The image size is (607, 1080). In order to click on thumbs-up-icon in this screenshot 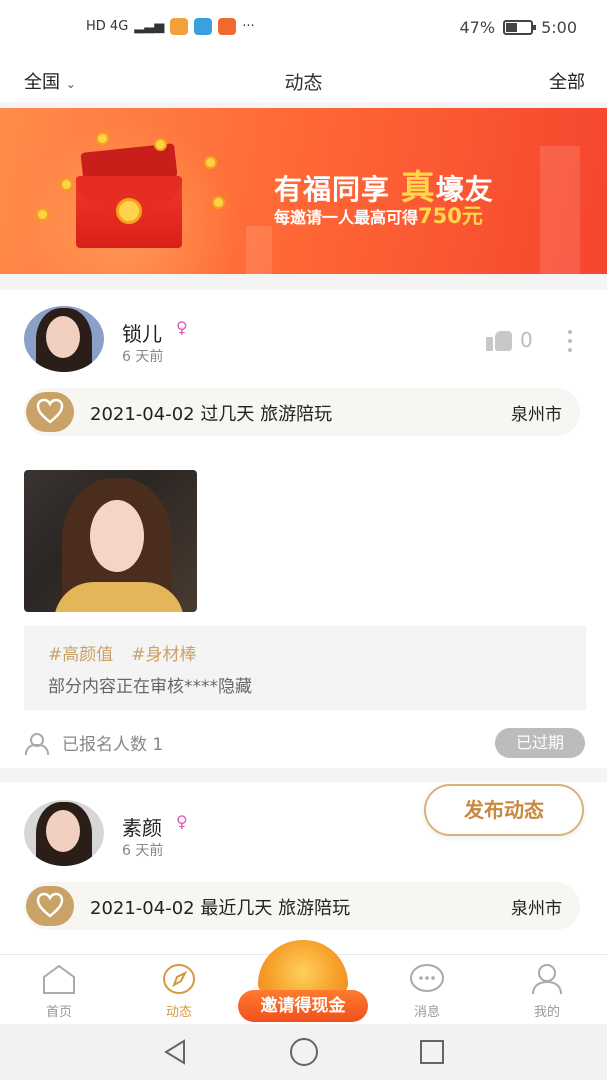, I will do `click(499, 340)`.